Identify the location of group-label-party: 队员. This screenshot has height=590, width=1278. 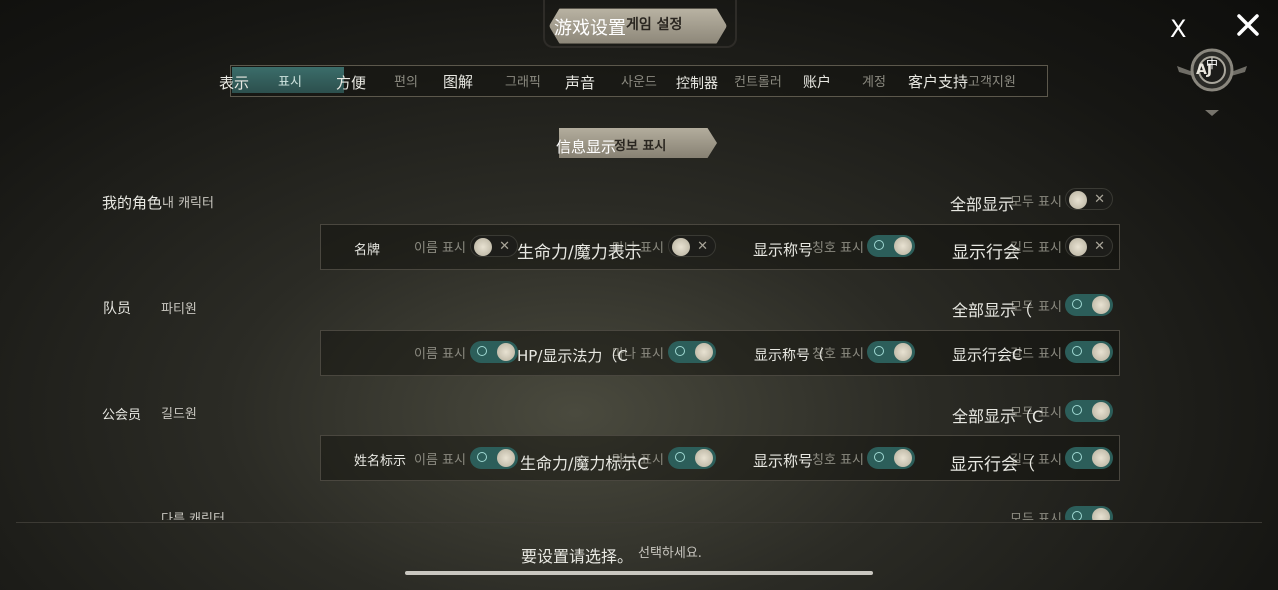
(117, 309).